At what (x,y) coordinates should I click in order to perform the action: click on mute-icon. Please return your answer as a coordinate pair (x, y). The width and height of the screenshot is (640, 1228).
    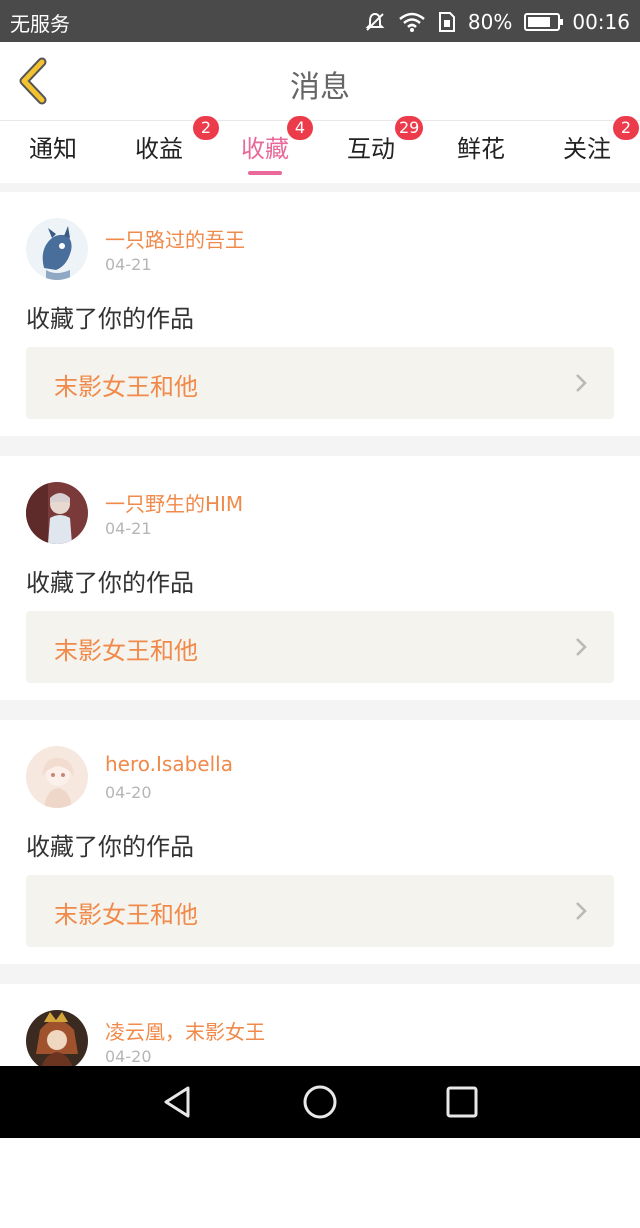
    Looking at the image, I should click on (375, 21).